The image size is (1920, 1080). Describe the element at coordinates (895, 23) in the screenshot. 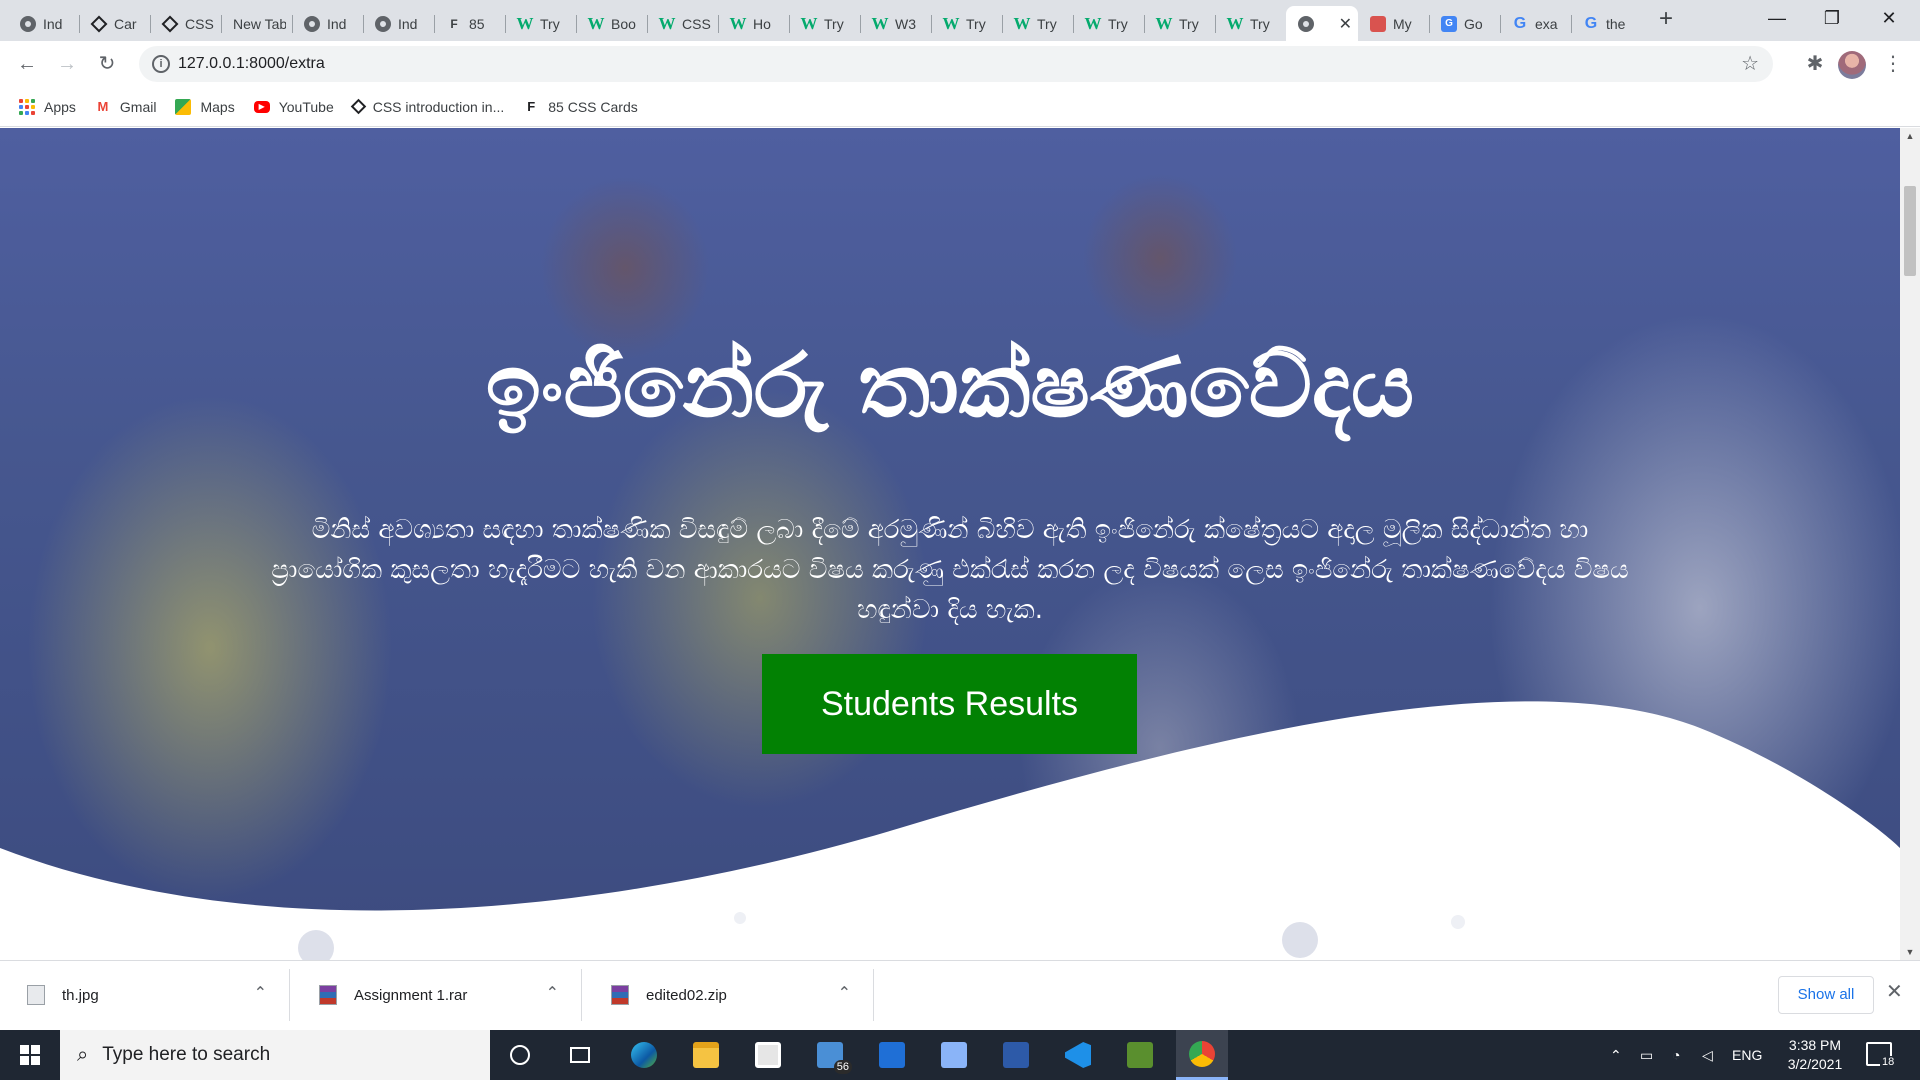

I see `browser-tab: W W3` at that location.